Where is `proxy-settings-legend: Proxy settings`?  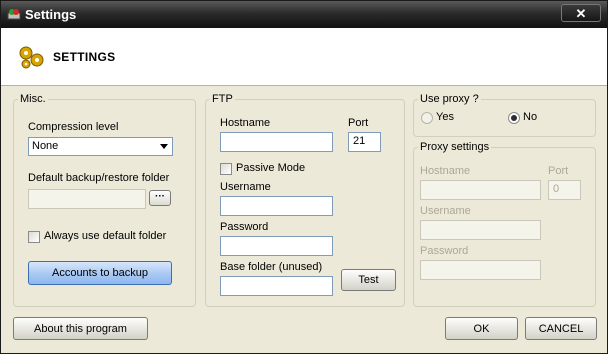
proxy-settings-legend: Proxy settings is located at coordinates (455, 147).